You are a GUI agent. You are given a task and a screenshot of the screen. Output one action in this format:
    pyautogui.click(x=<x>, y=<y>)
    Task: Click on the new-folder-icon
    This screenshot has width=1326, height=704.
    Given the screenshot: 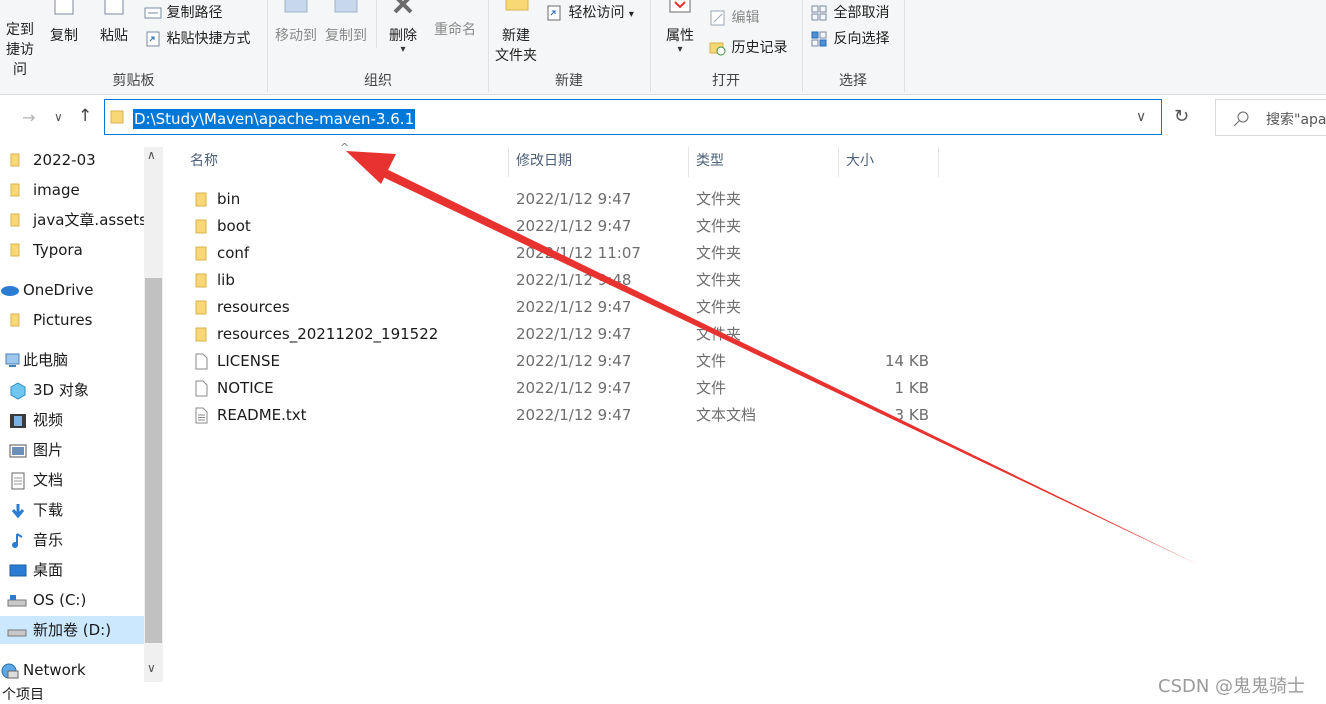 What is the action you would take?
    pyautogui.click(x=517, y=5)
    